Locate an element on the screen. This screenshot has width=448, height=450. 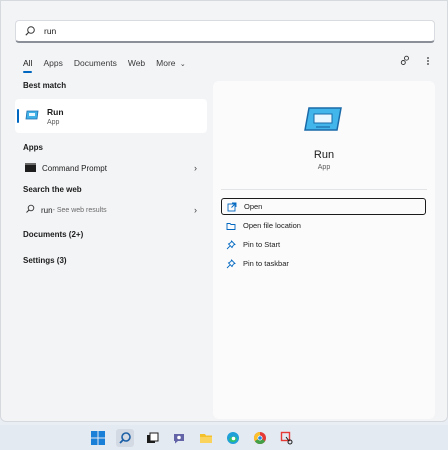
result-command-prompt: Command Prompt › is located at coordinates (111, 168).